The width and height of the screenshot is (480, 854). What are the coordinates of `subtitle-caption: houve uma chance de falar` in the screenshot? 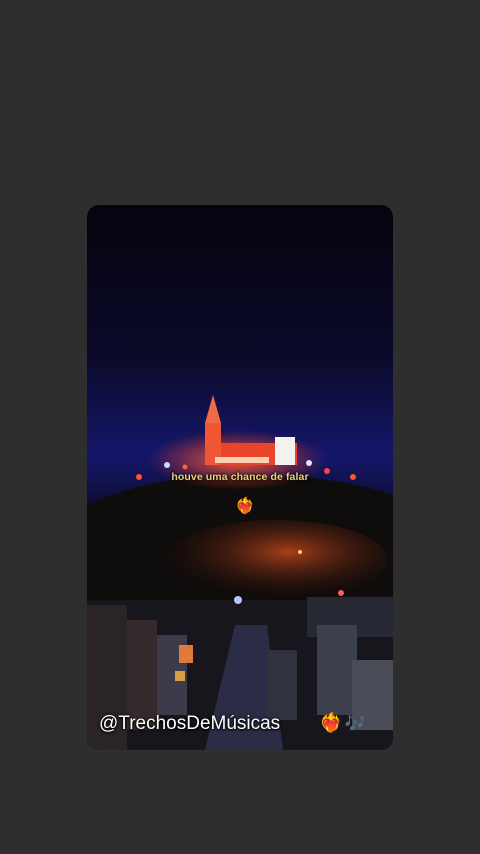 It's located at (240, 477).